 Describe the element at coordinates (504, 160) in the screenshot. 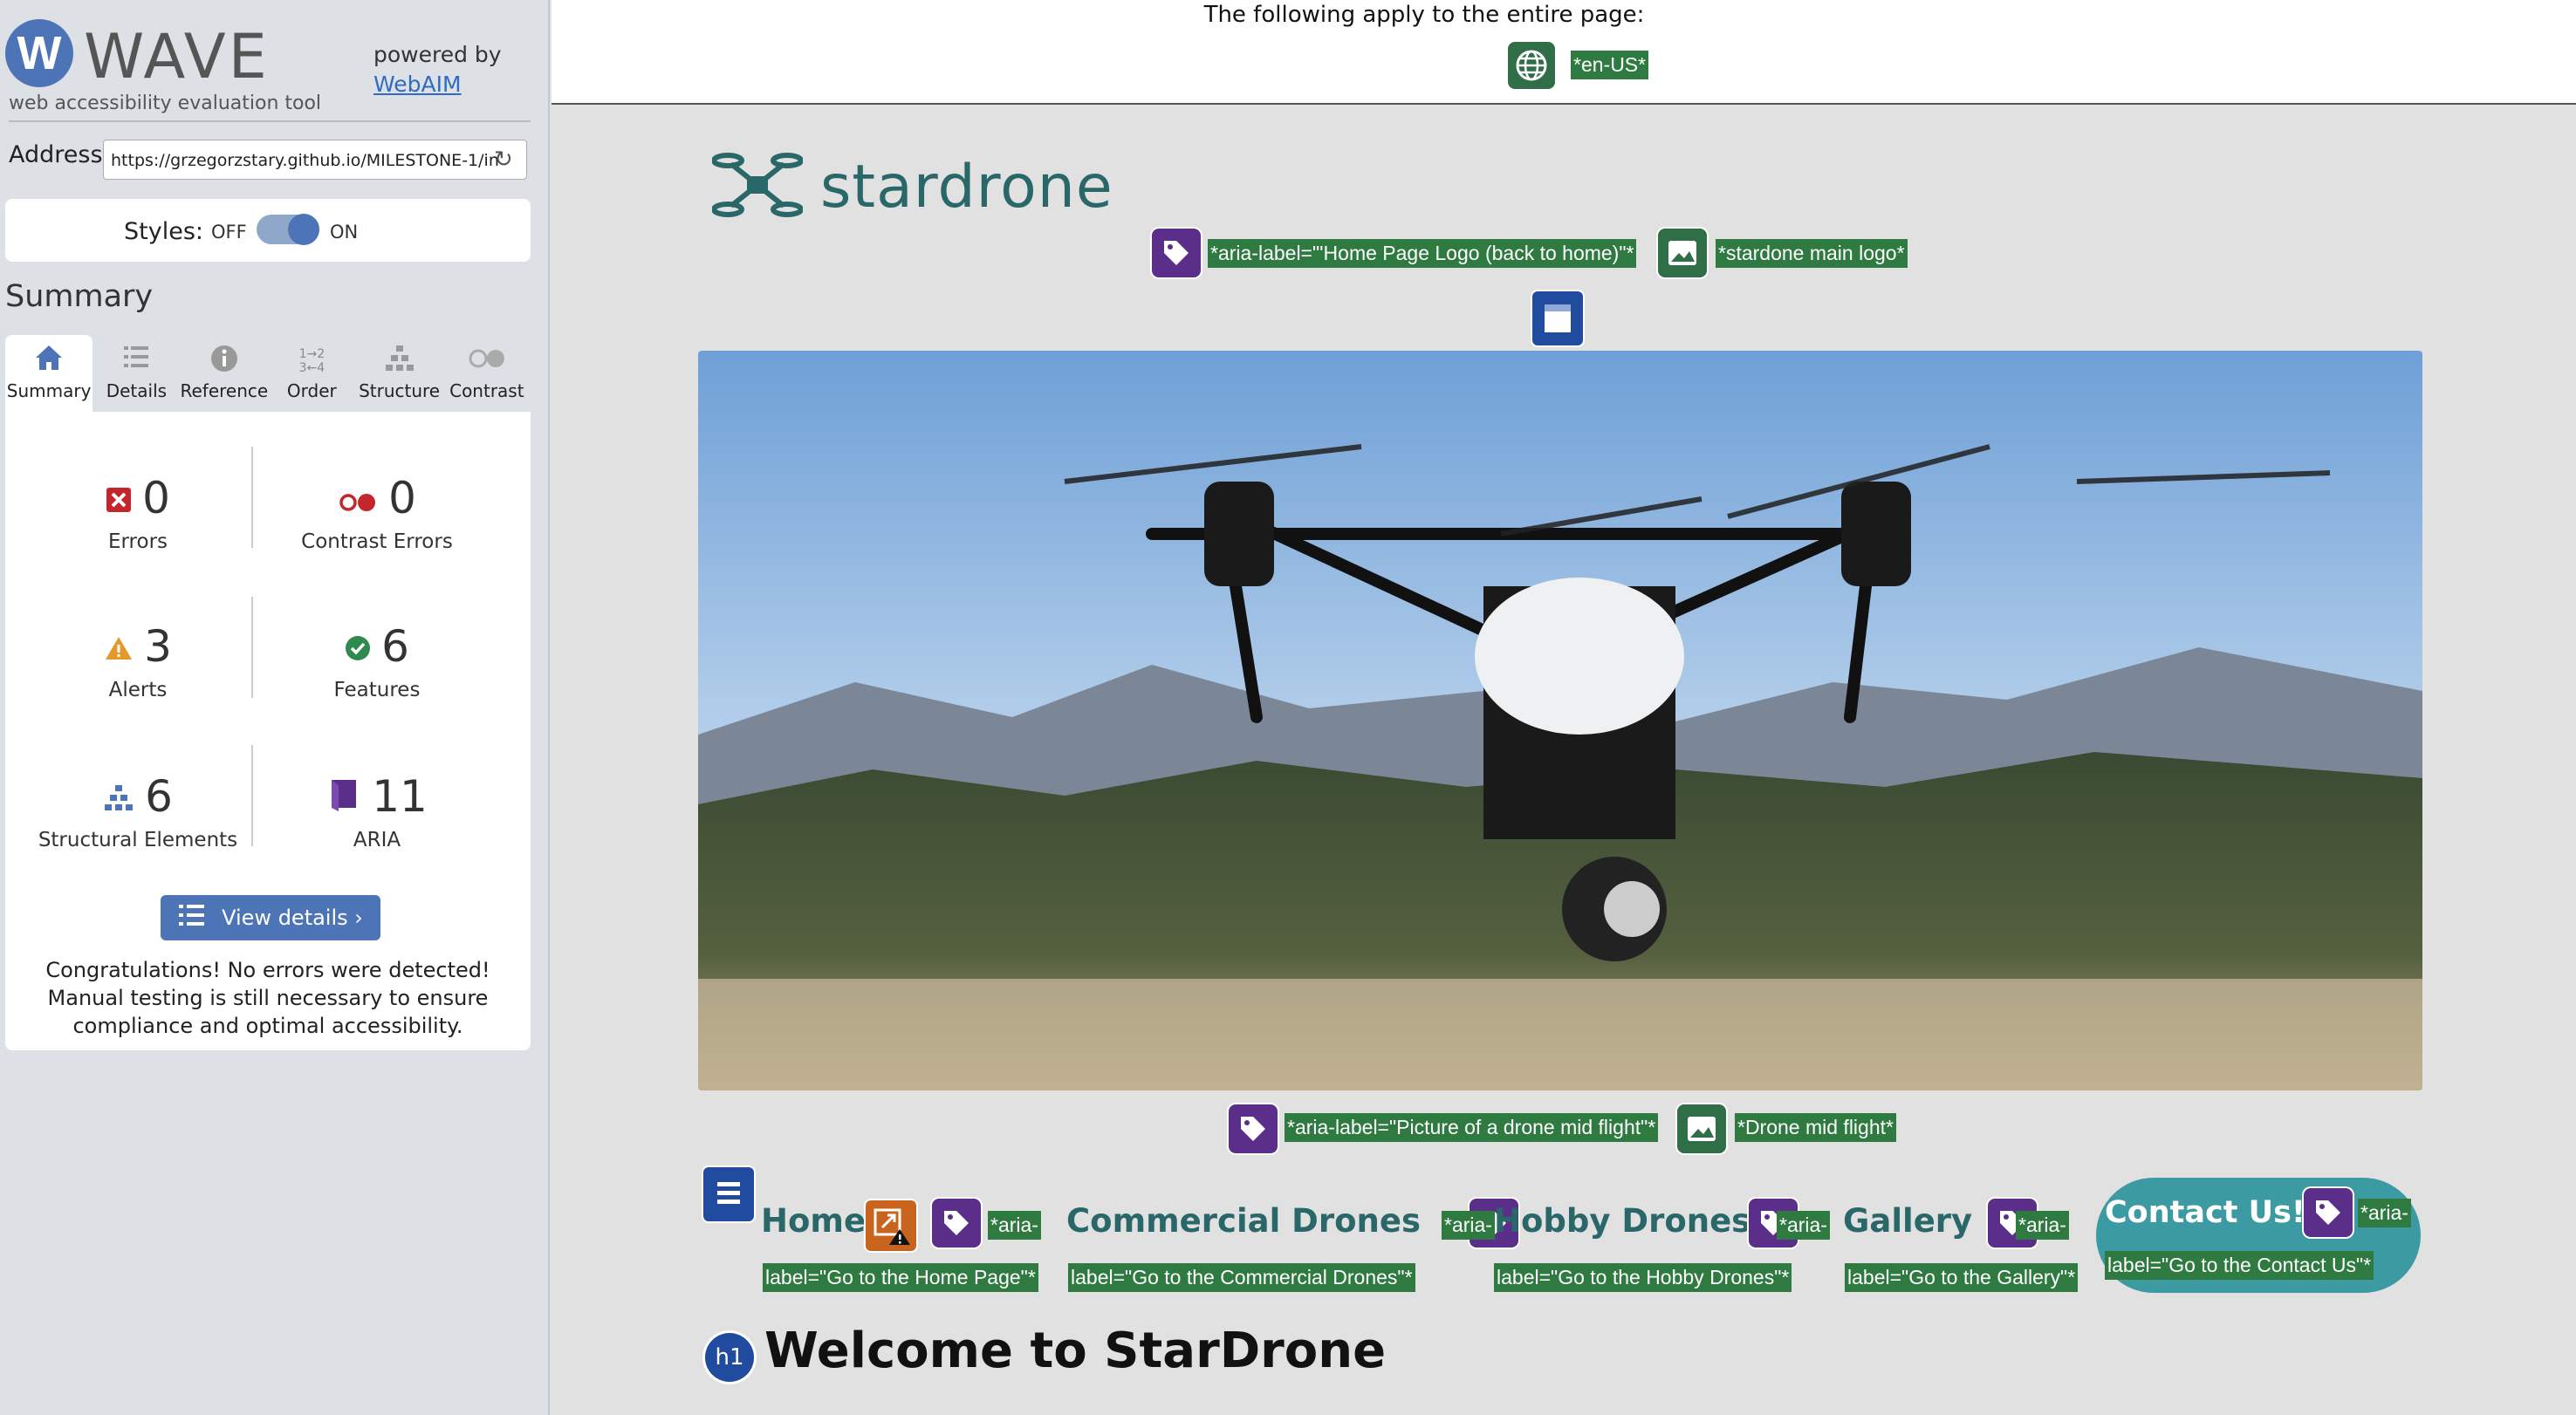

I see `reload-icon: ↻` at that location.